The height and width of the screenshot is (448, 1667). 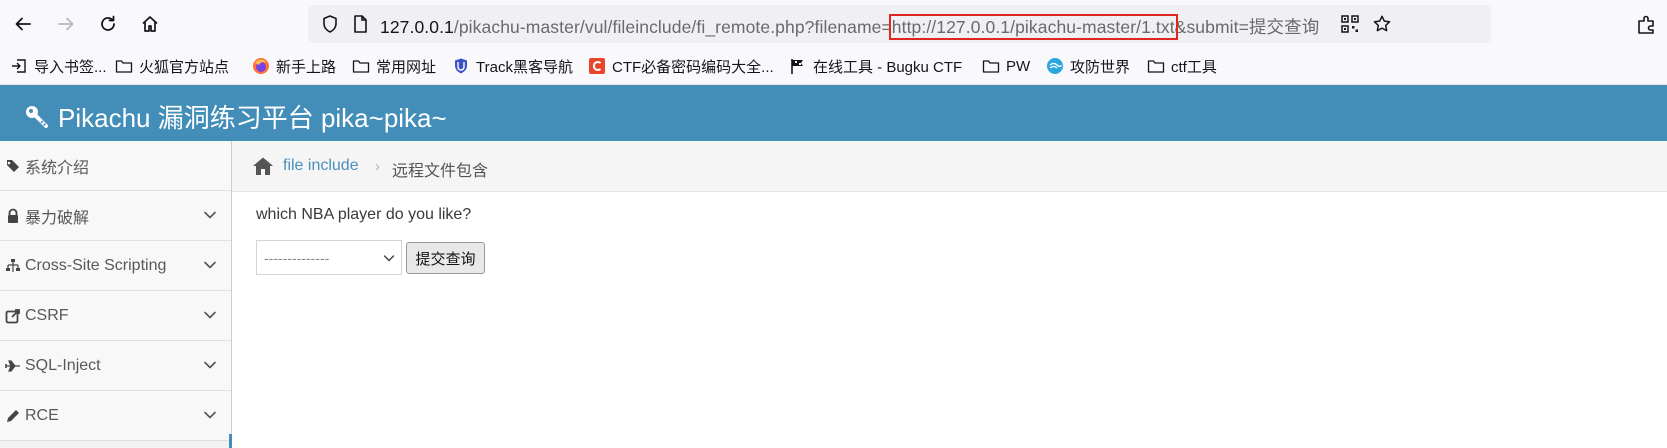 I want to click on sidebar-item-rce: RCE, so click(x=115, y=416).